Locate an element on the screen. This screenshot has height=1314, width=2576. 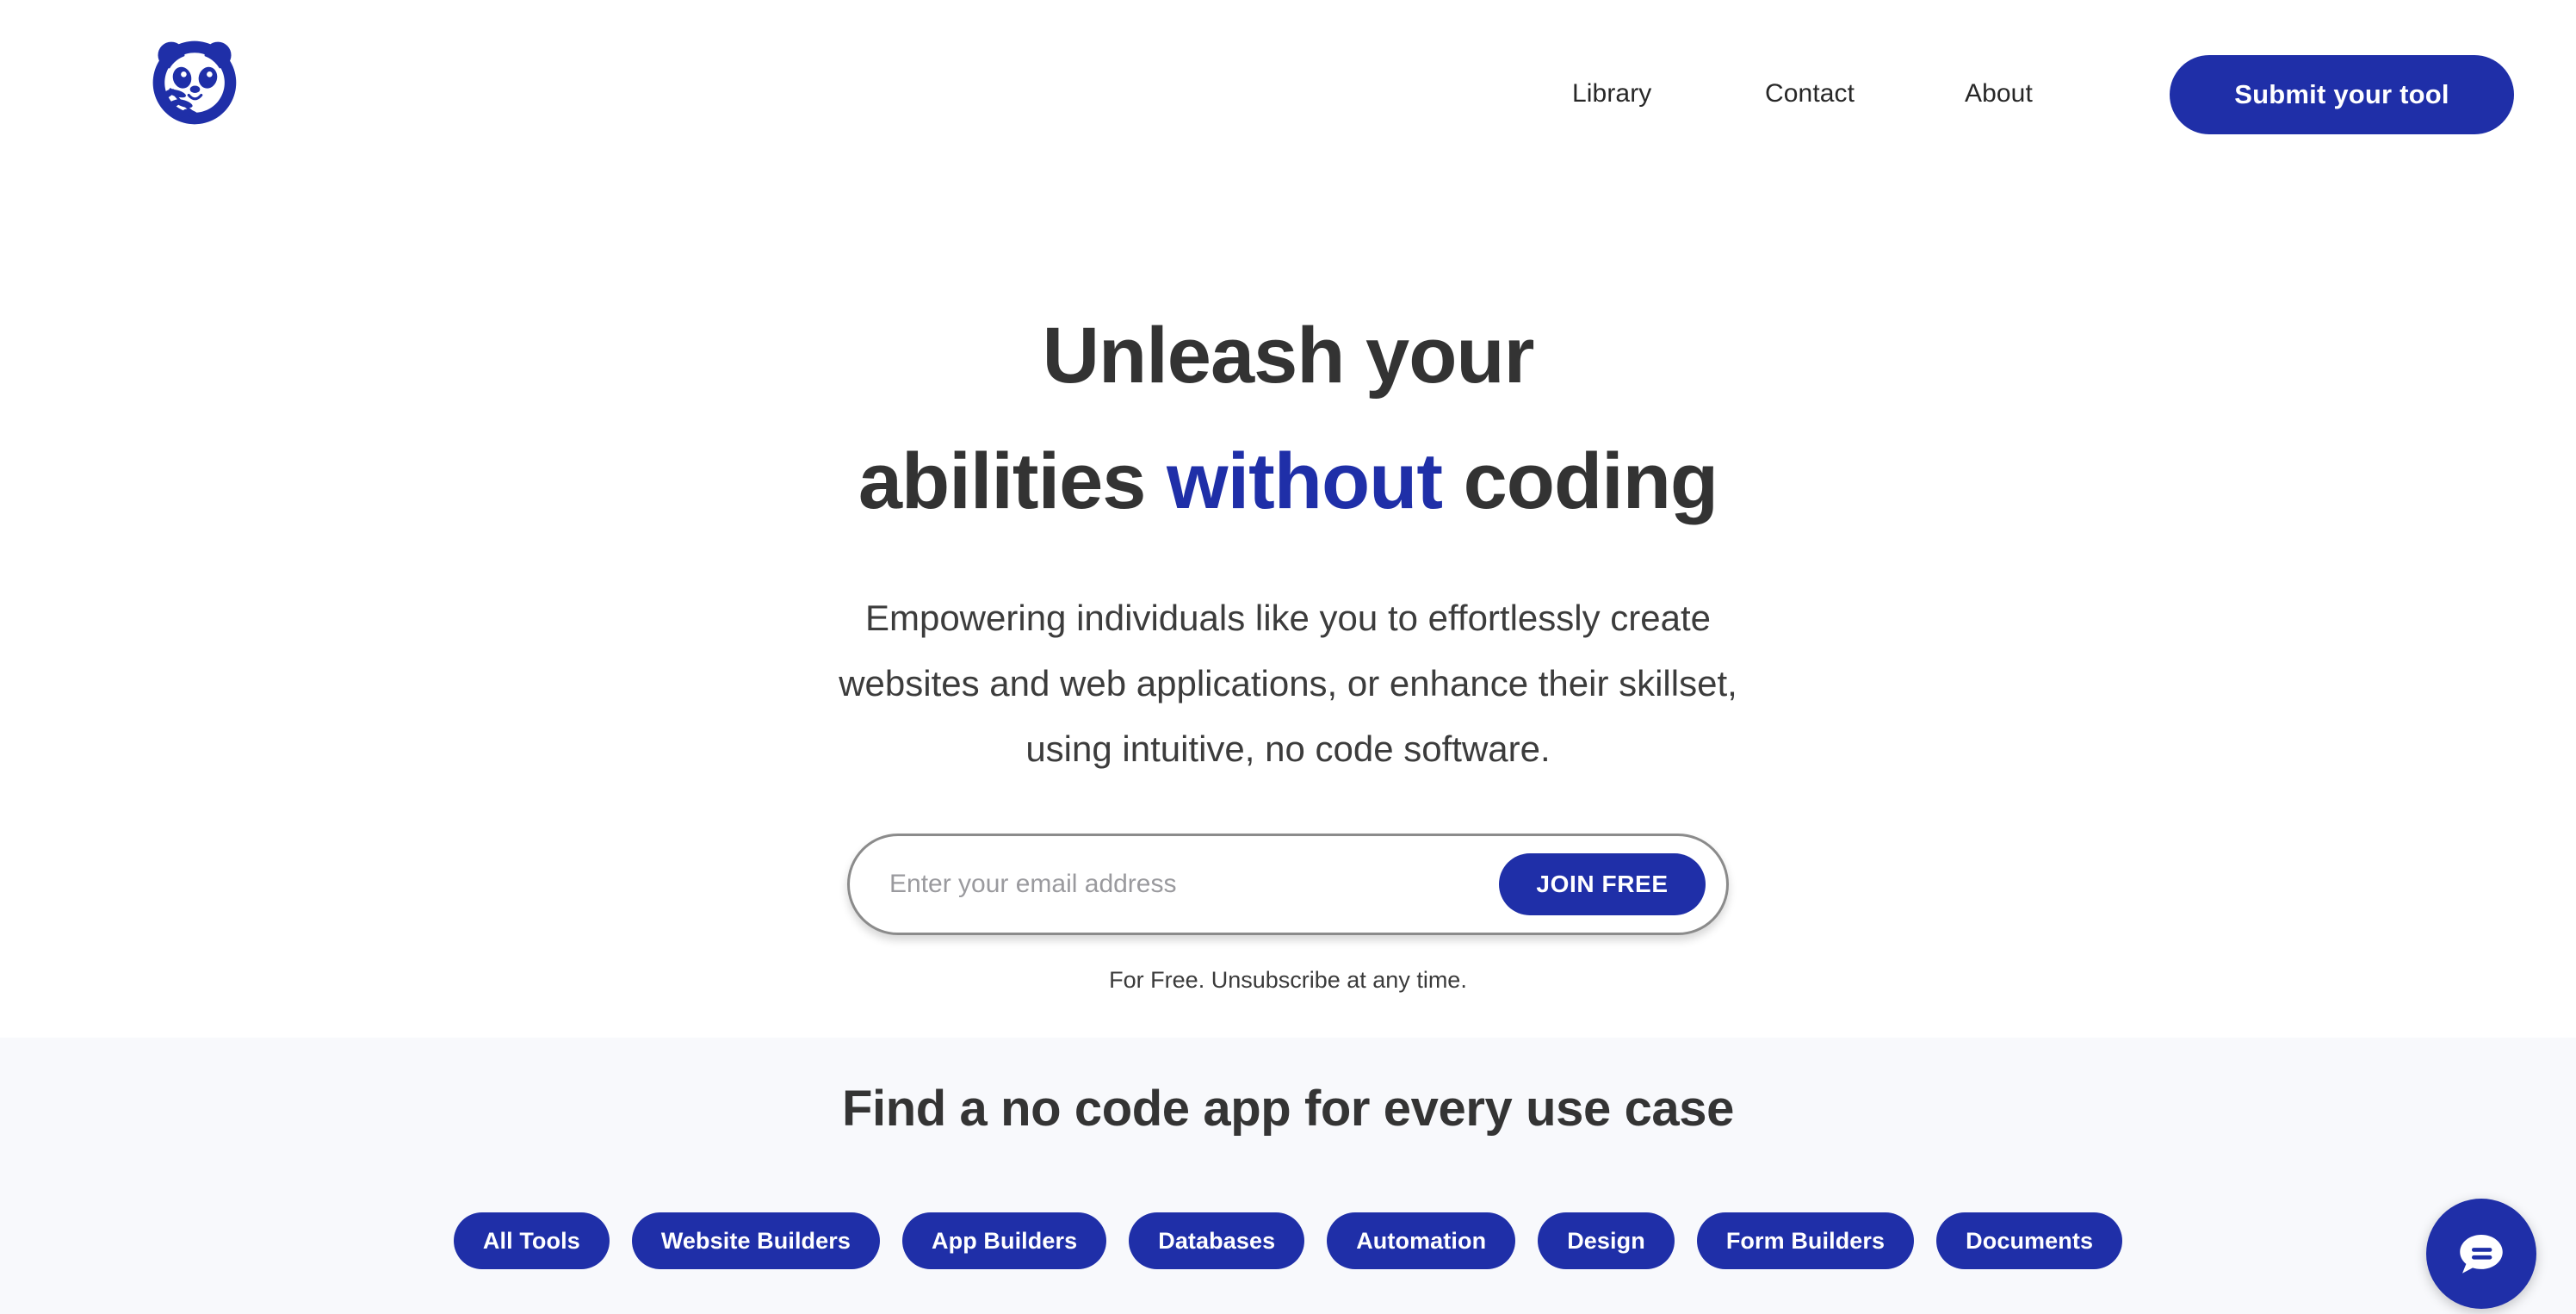
category-pill-automation: Automation is located at coordinates (1422, 1241).